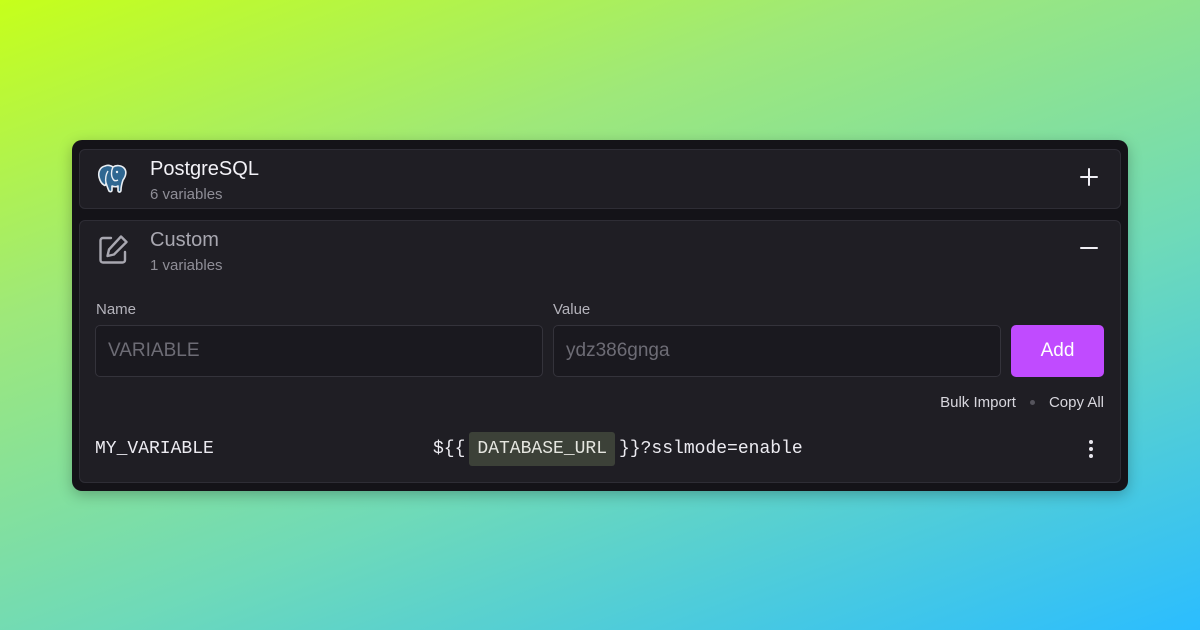 Image resolution: width=1200 pixels, height=630 pixels. Describe the element at coordinates (1022, 402) in the screenshot. I see `bulk-actions: Bulk Import Copy All` at that location.